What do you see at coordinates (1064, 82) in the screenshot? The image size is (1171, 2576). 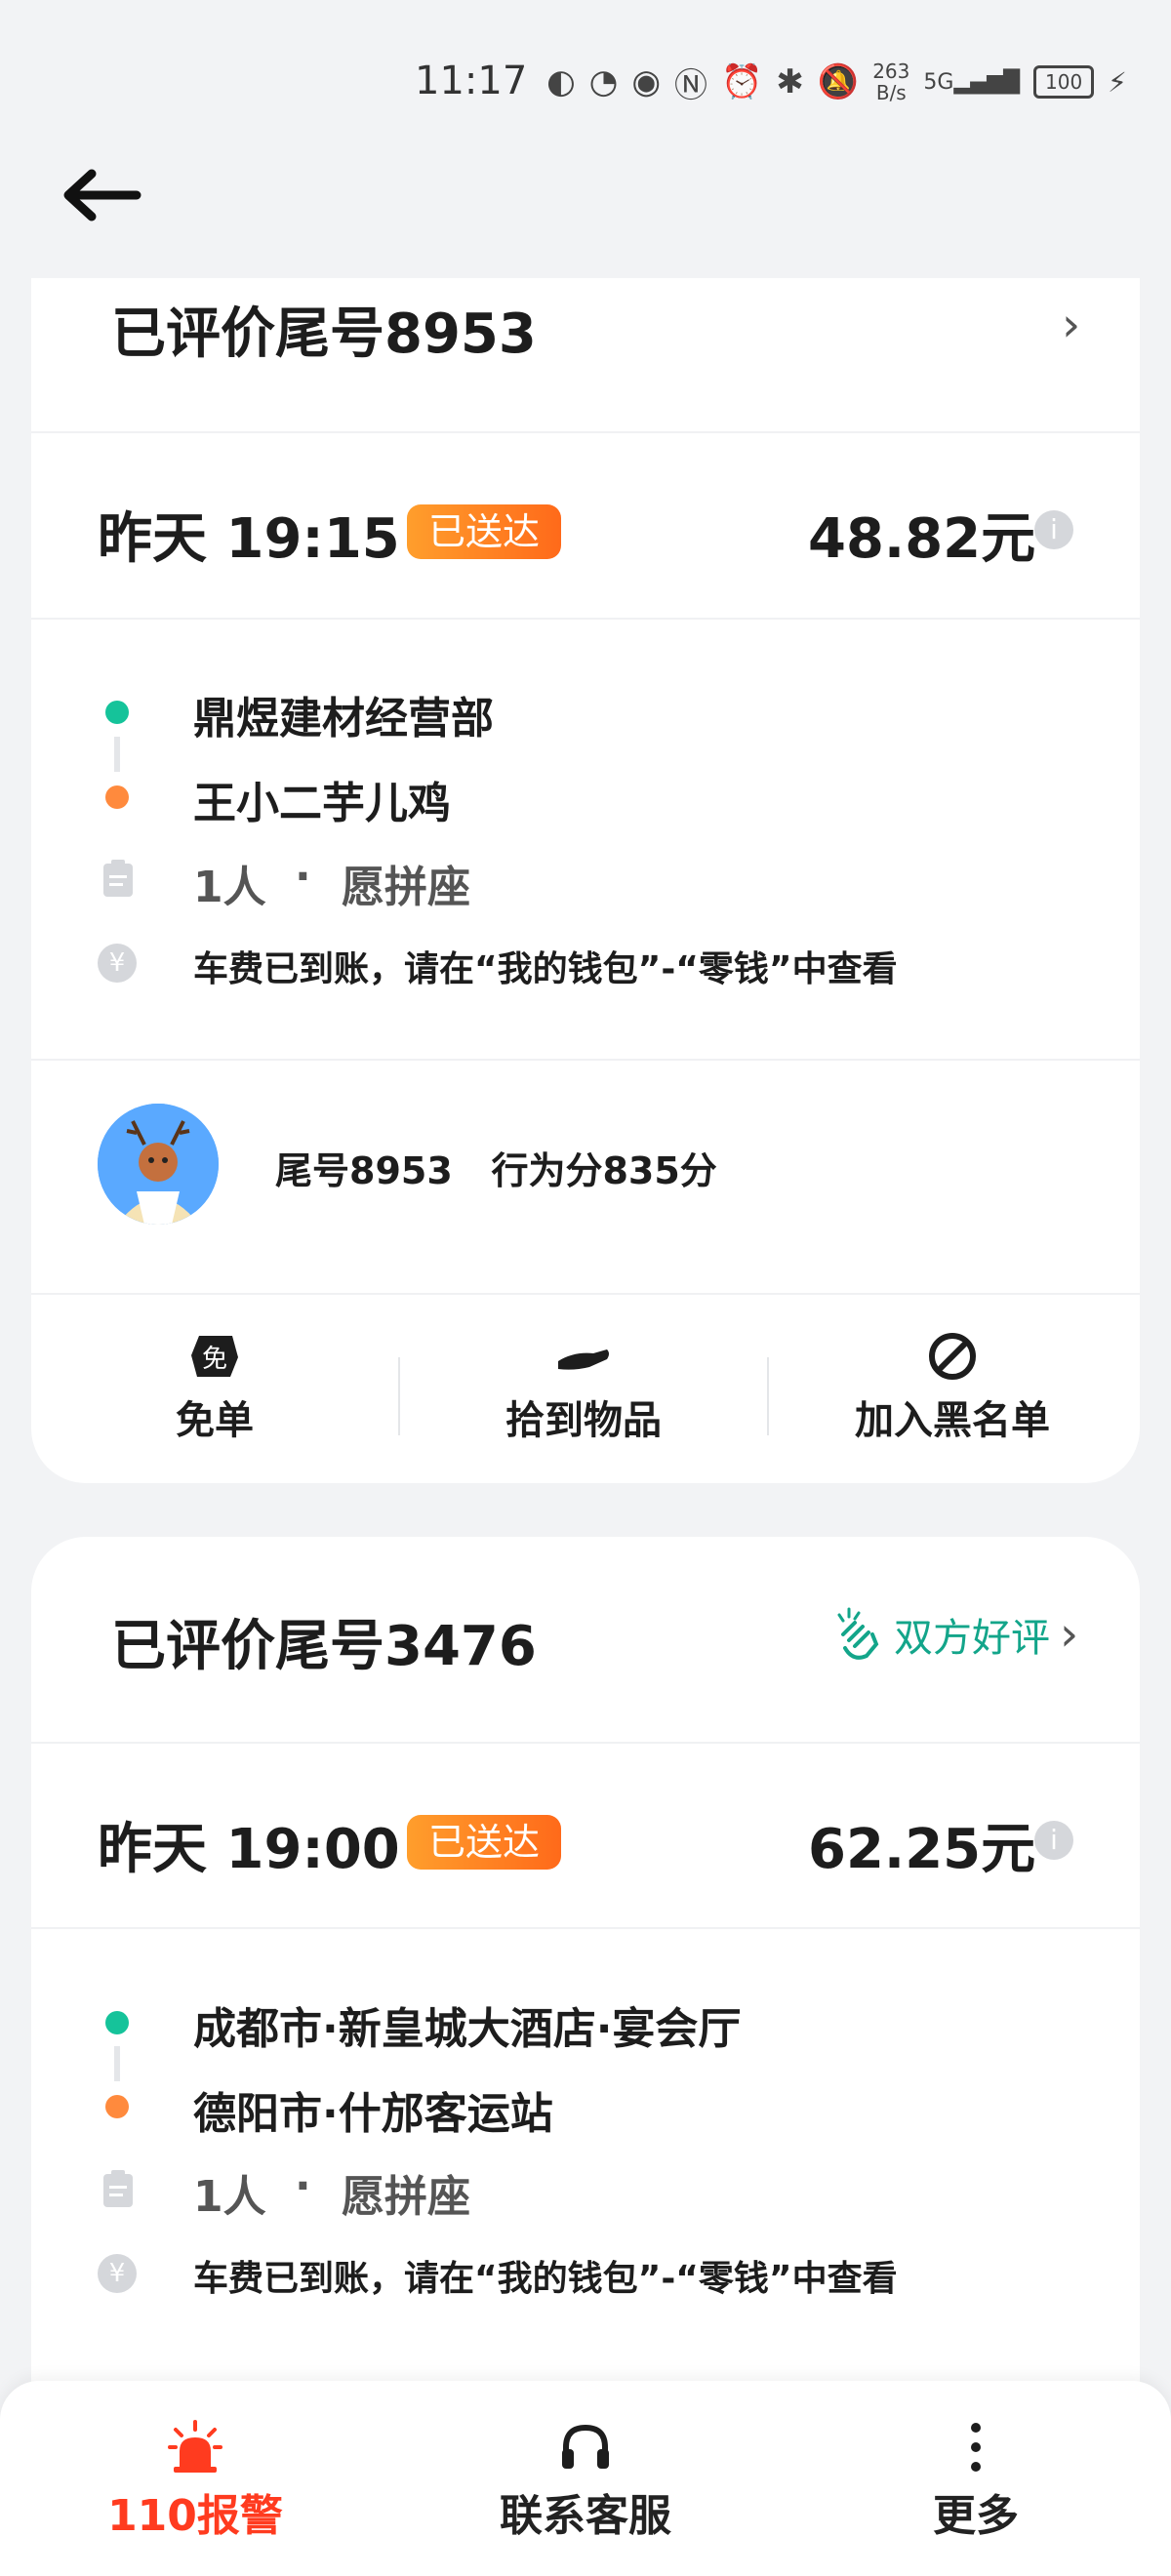 I see `battery-icon: 100` at bounding box center [1064, 82].